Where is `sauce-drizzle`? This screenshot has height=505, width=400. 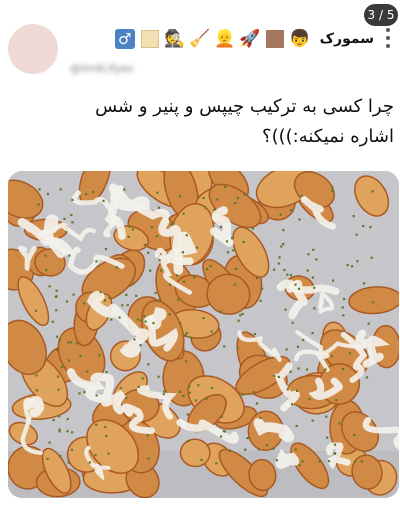
sauce-drizzle is located at coordinates (287, 458).